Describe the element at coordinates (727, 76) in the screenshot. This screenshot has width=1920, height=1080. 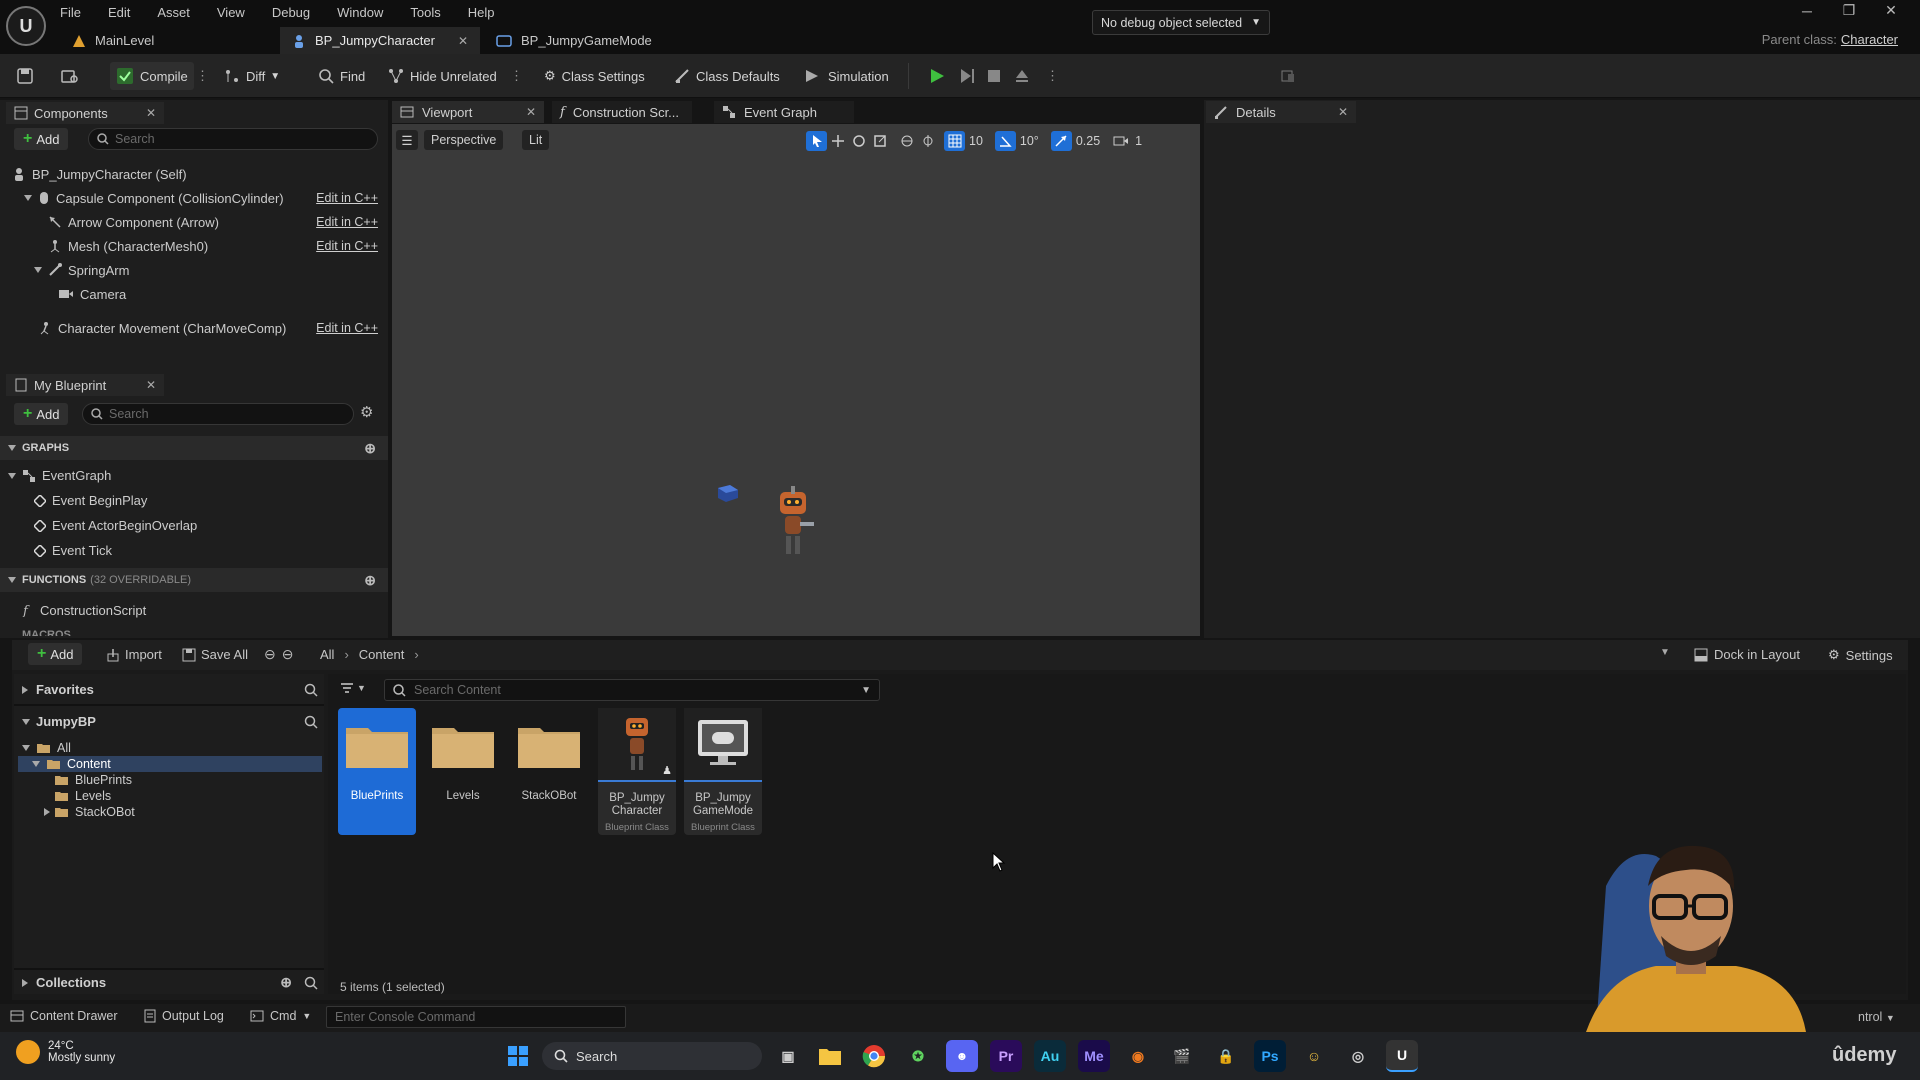
I see `class-defaults-button: Class Defaults` at that location.